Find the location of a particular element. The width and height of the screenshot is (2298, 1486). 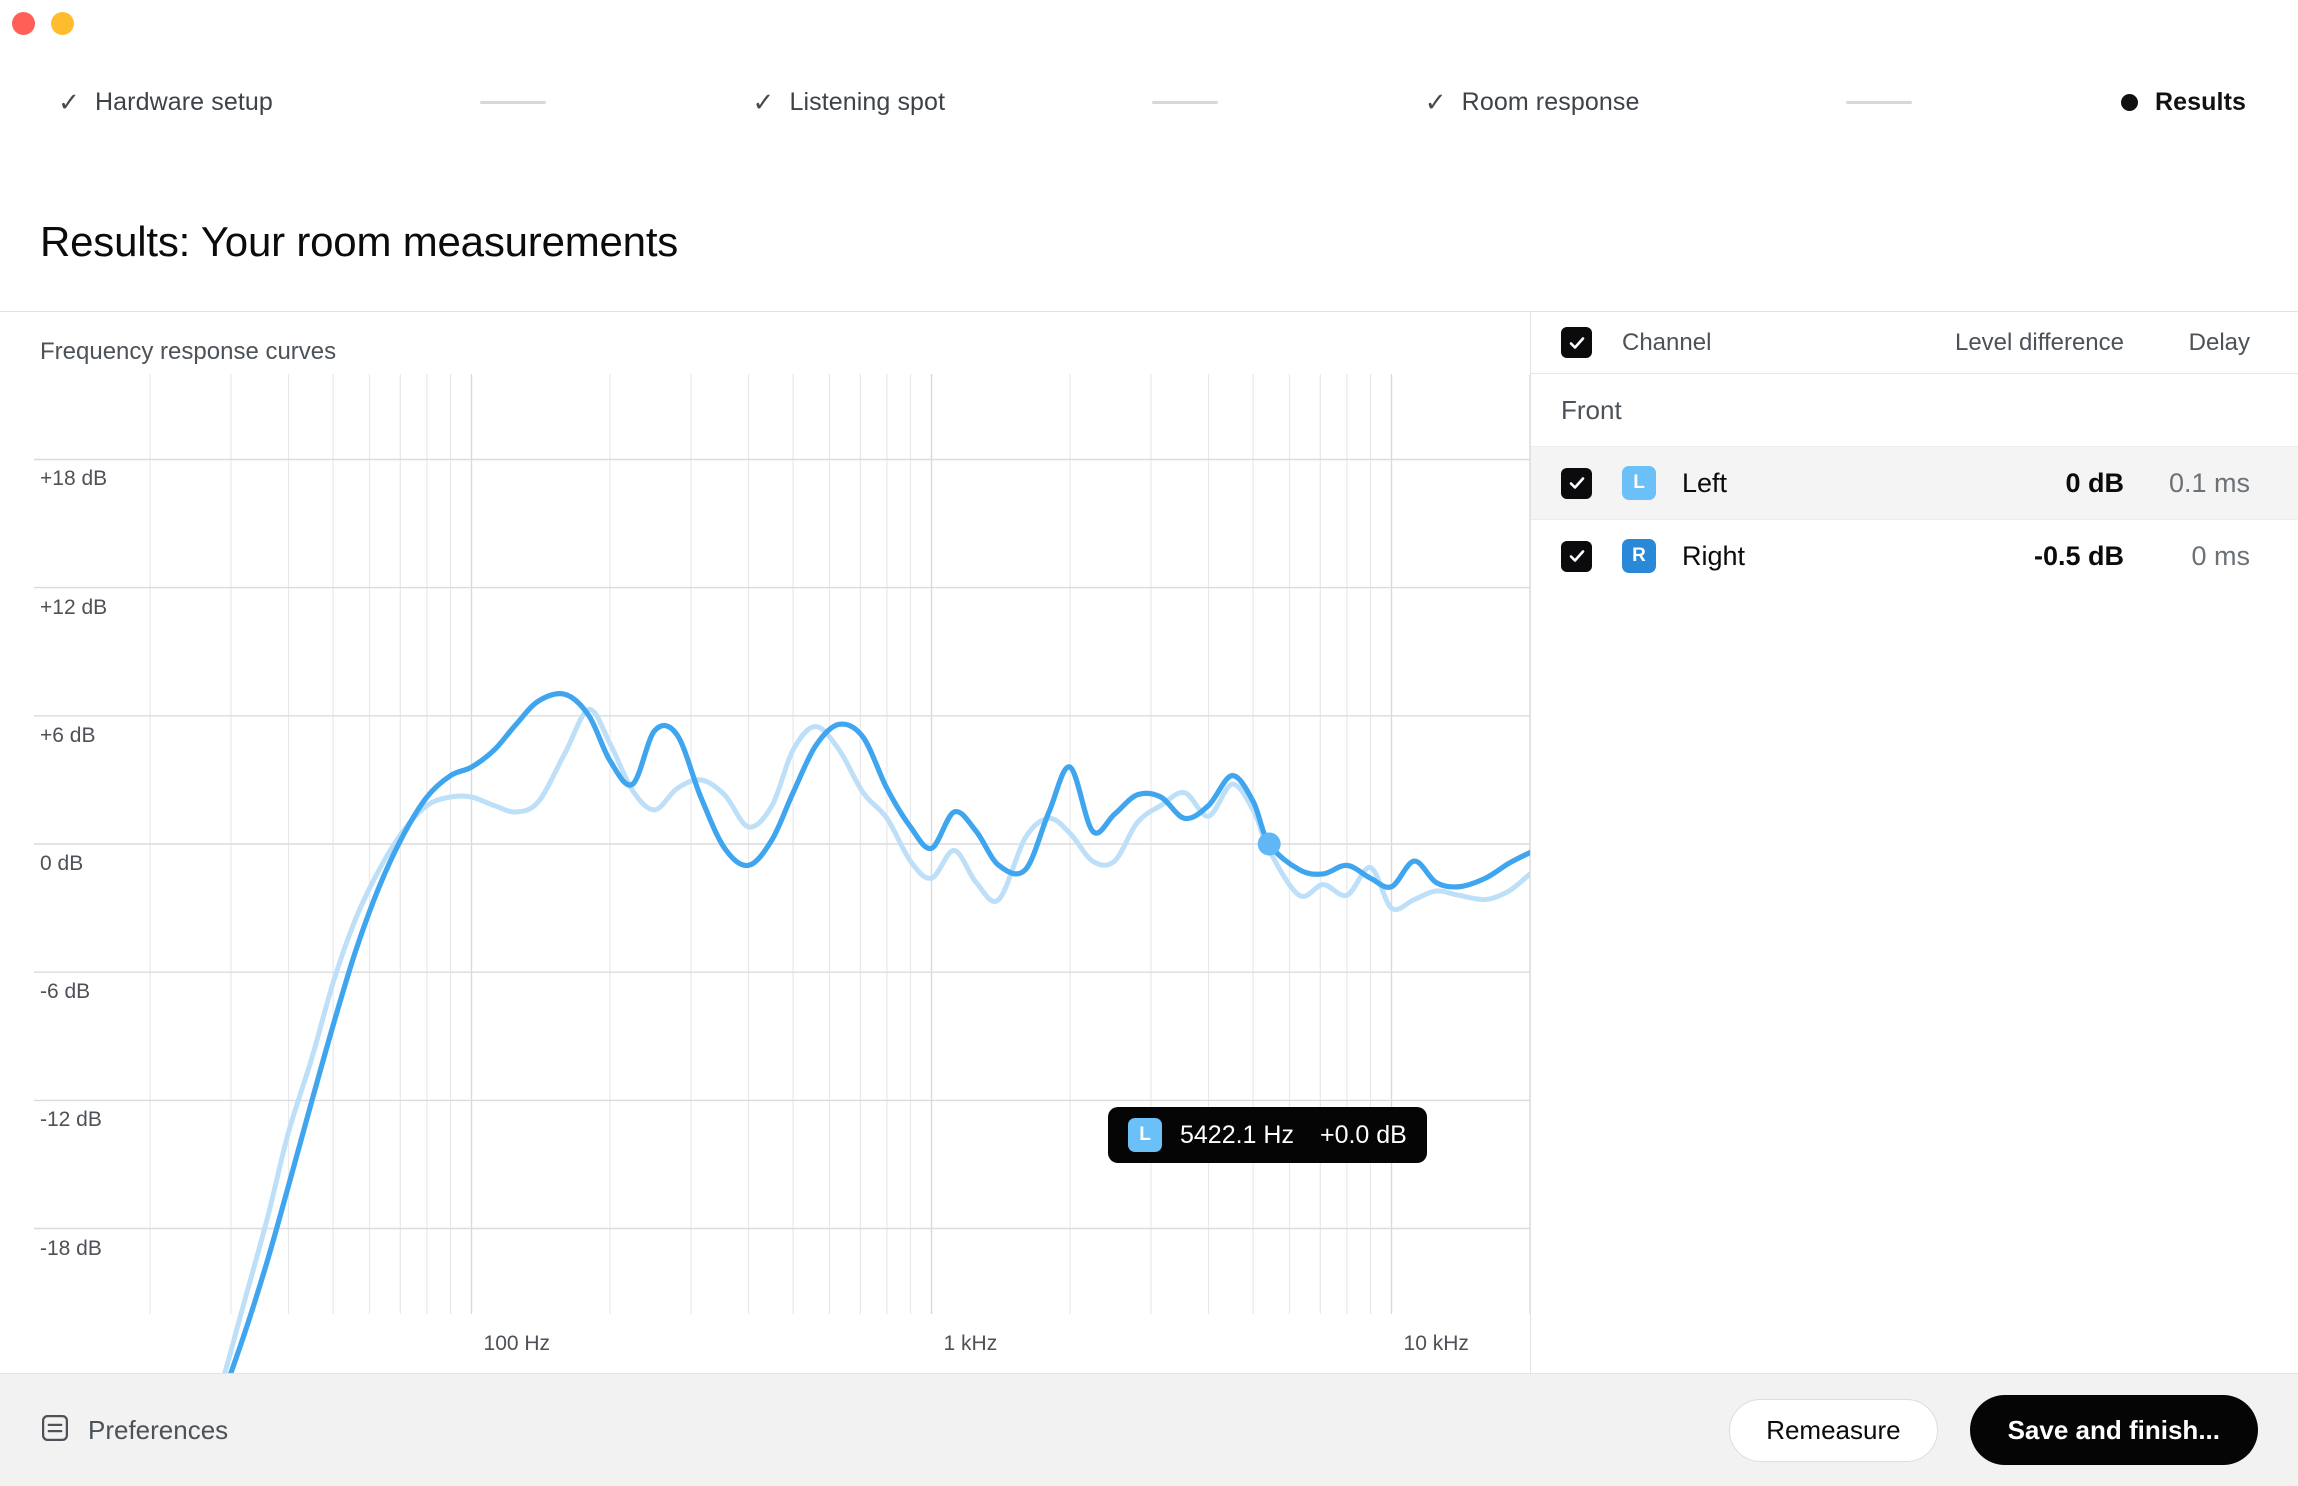

step-results: Results is located at coordinates (2182, 102).